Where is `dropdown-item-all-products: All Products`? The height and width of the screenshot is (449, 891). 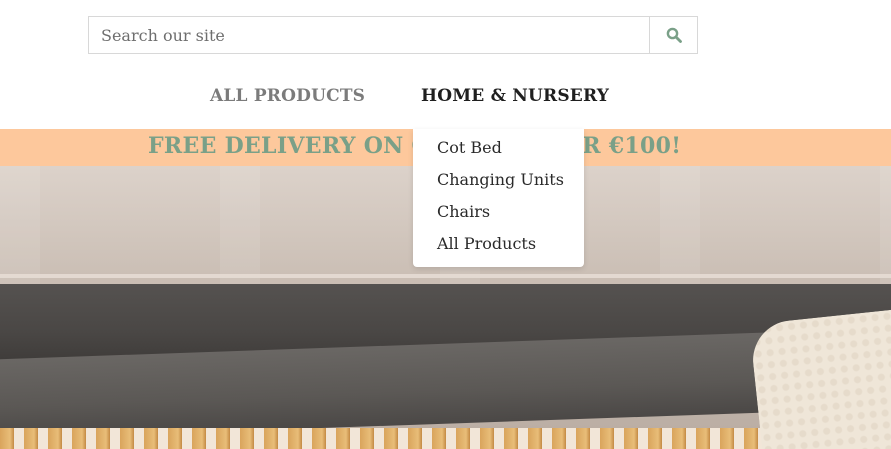 dropdown-item-all-products: All Products is located at coordinates (498, 247).